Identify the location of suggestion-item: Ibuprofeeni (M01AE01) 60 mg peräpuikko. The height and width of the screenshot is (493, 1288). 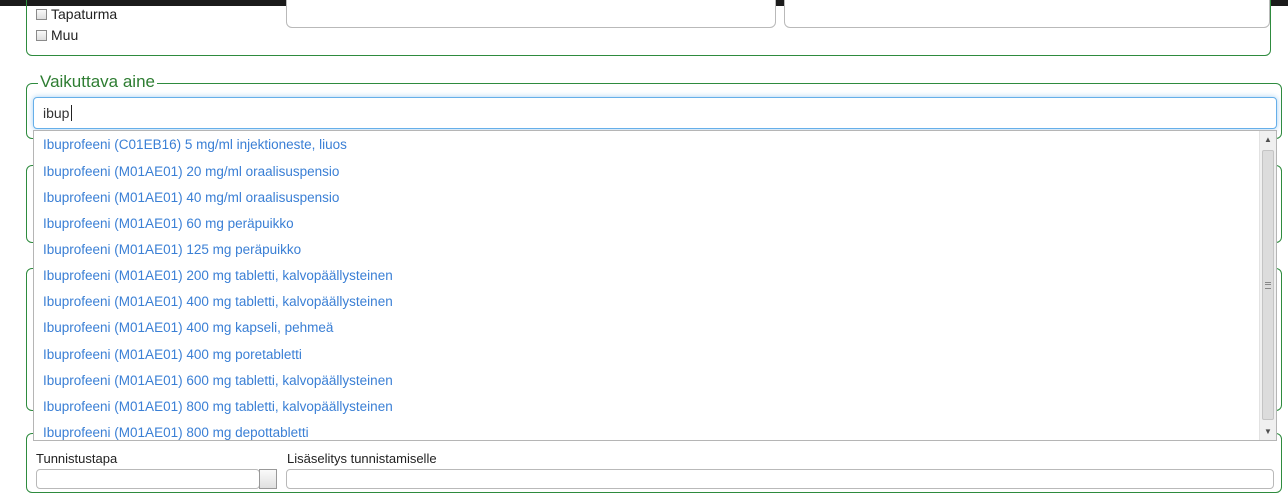
(168, 224).